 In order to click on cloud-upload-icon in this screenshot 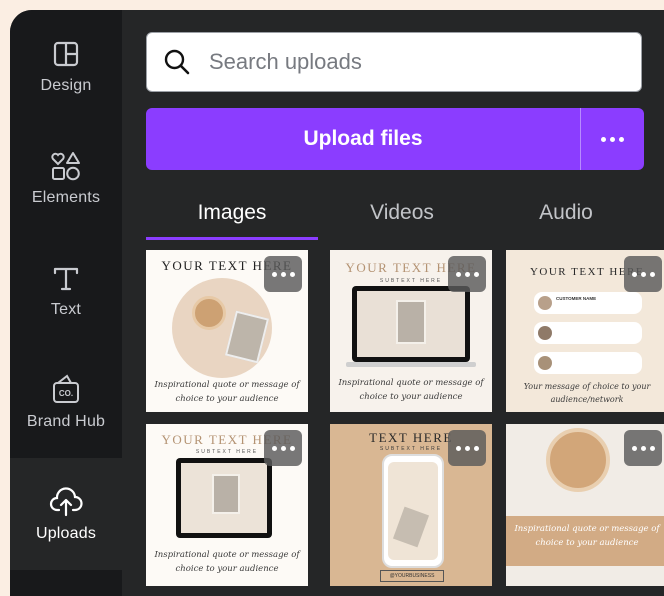, I will do `click(66, 502)`.